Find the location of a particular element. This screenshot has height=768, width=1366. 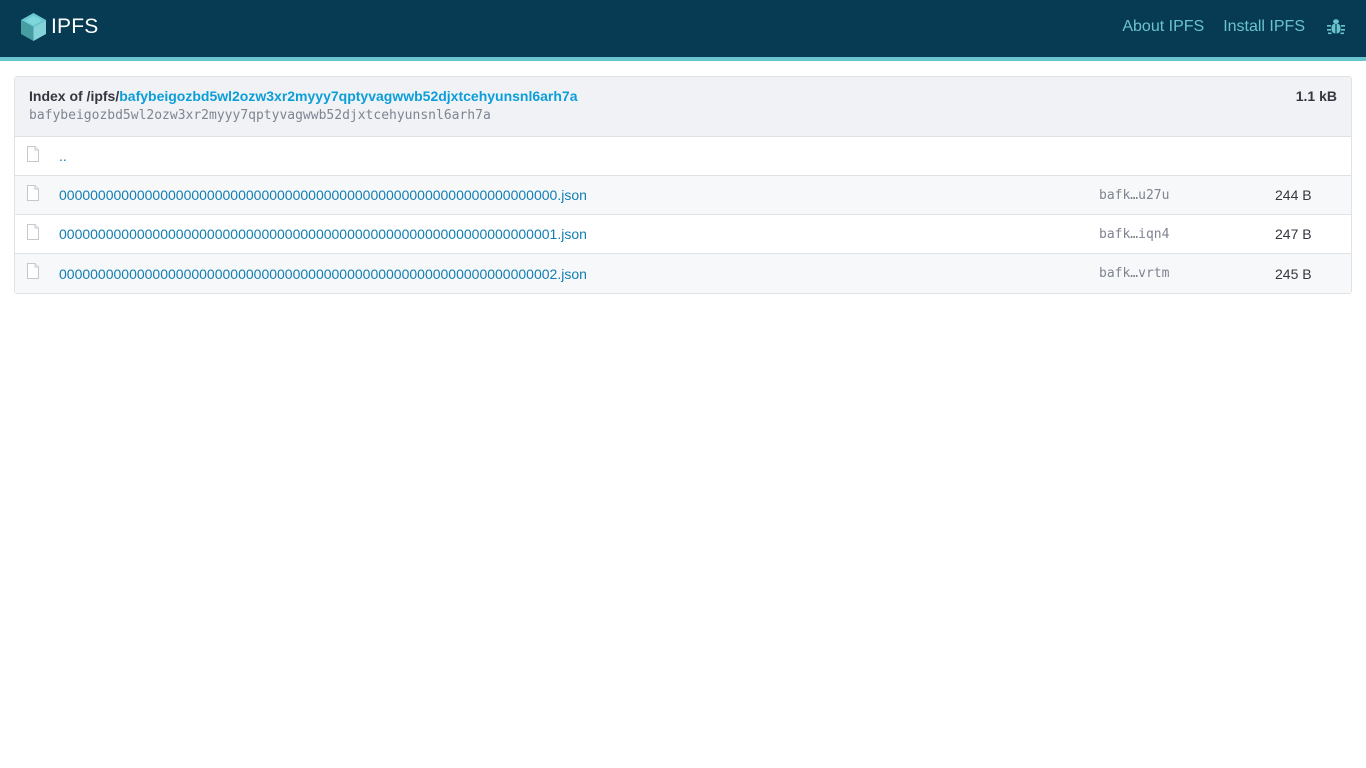

ipfs-logo-link: IPFS is located at coordinates (59, 27).